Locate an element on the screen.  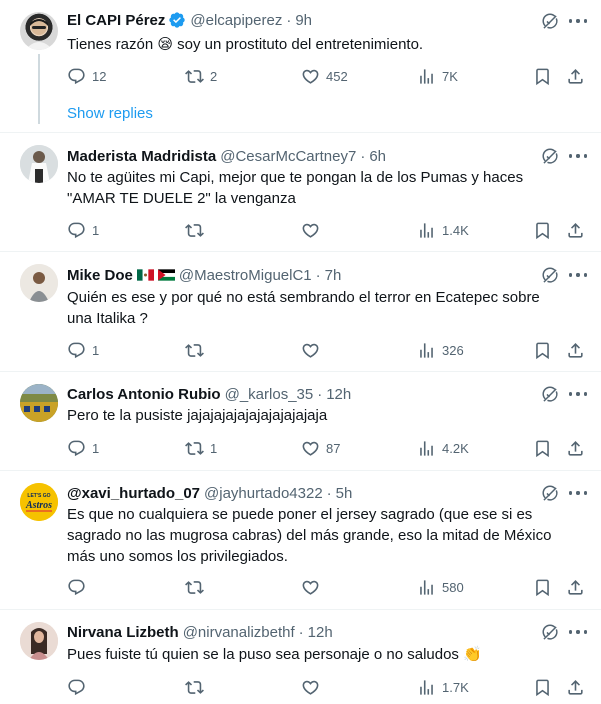
reply-count: 1 is located at coordinates (96, 448).